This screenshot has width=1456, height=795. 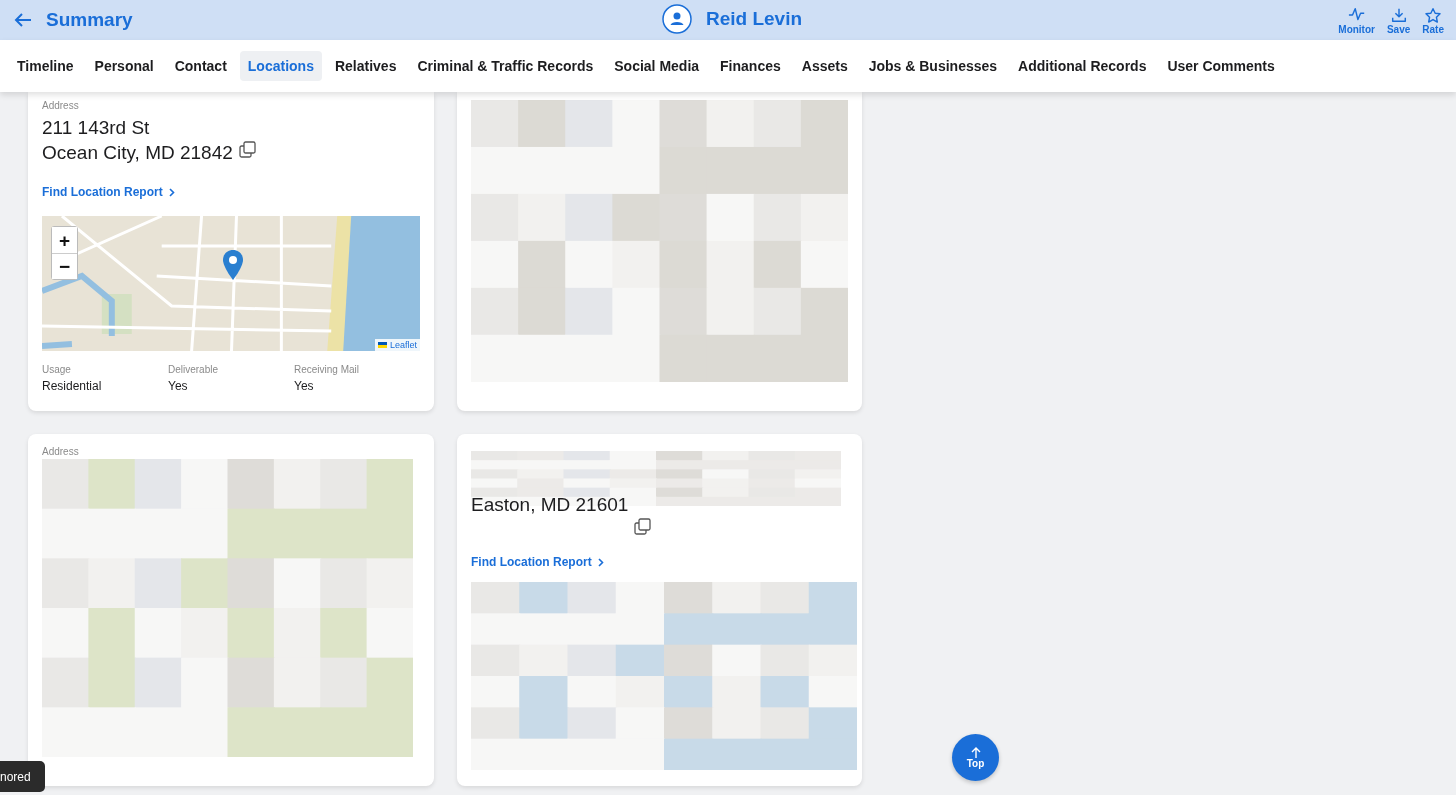 I want to click on star-icon, so click(x=1433, y=14).